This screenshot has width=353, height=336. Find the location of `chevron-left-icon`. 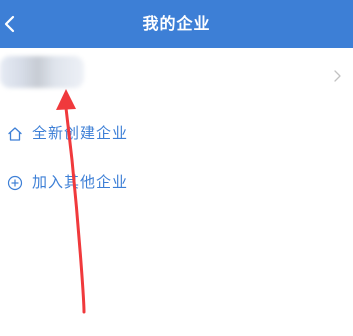

chevron-left-icon is located at coordinates (9, 24).